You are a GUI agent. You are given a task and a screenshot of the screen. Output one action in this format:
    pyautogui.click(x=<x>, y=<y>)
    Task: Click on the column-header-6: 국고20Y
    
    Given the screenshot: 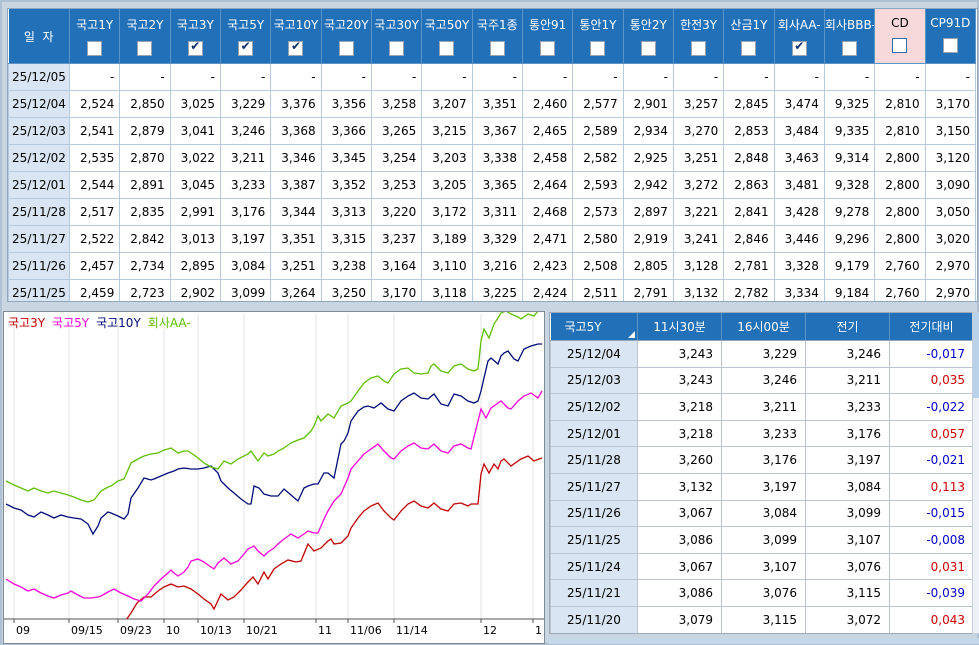 What is the action you would take?
    pyautogui.click(x=346, y=36)
    